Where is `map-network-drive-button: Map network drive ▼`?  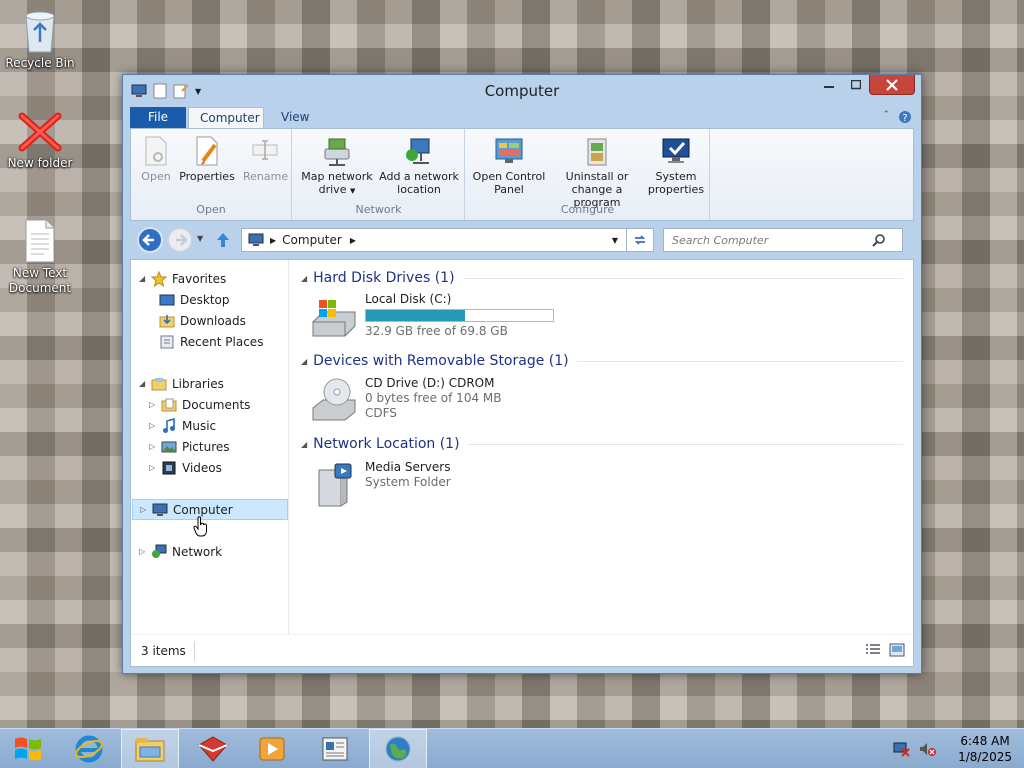 map-network-drive-button: Map network drive ▼ is located at coordinates (337, 166).